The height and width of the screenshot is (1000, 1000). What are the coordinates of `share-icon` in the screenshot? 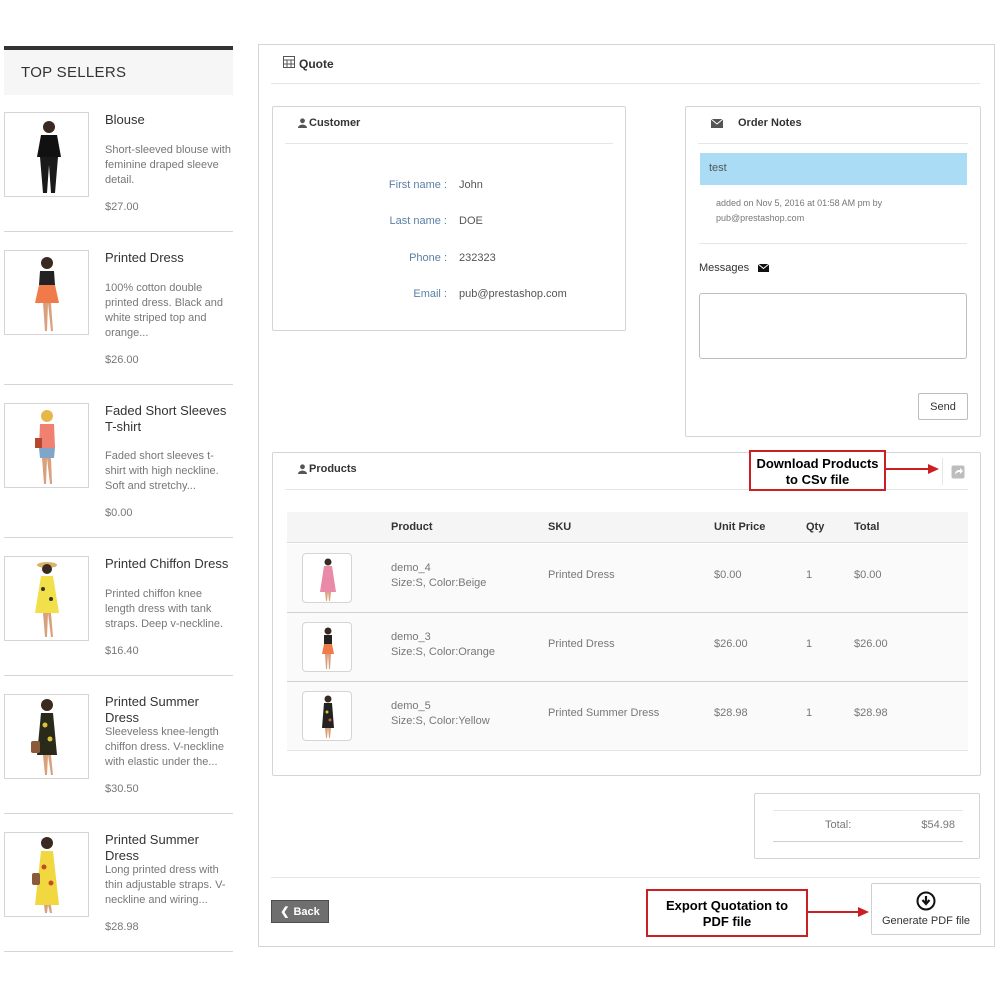 It's located at (958, 472).